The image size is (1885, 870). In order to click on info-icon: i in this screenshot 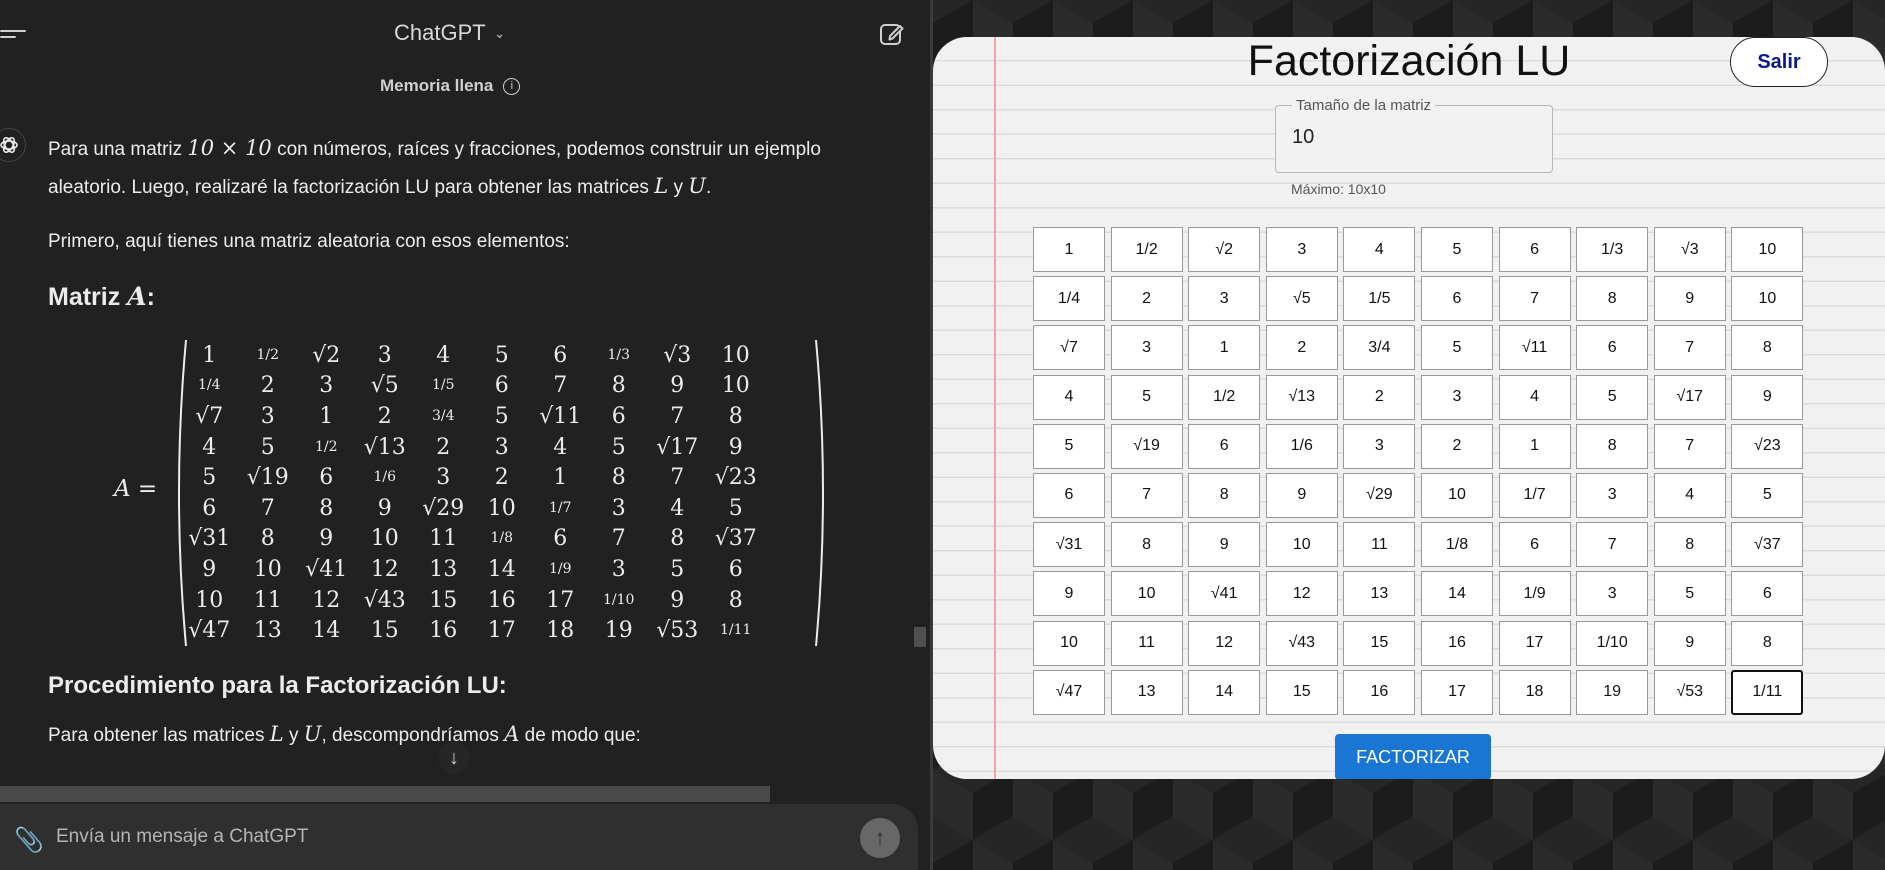, I will do `click(512, 86)`.